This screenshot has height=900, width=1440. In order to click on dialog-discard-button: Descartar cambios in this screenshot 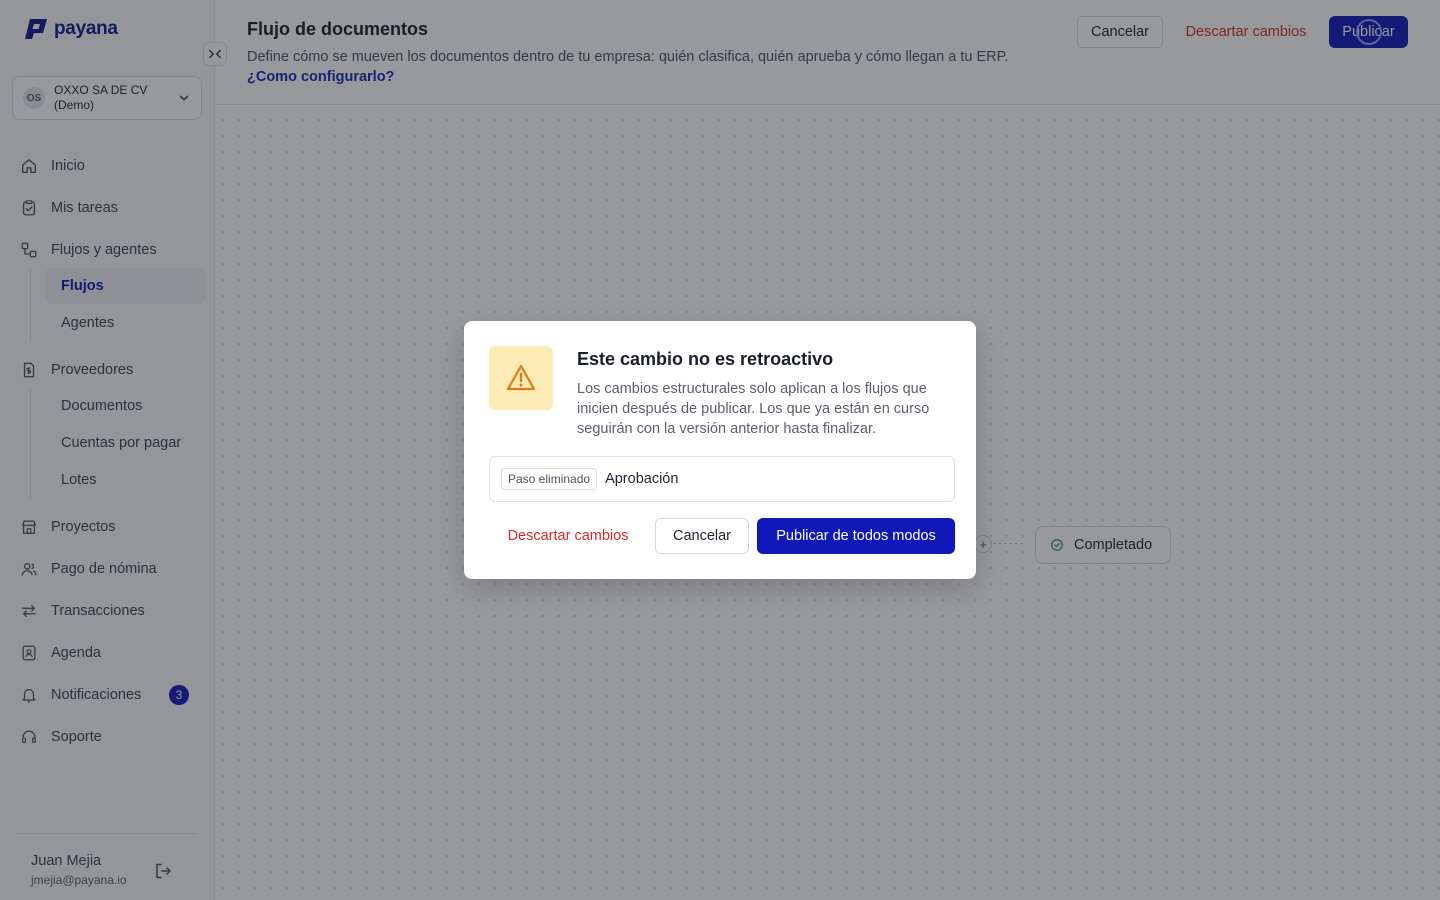, I will do `click(568, 536)`.